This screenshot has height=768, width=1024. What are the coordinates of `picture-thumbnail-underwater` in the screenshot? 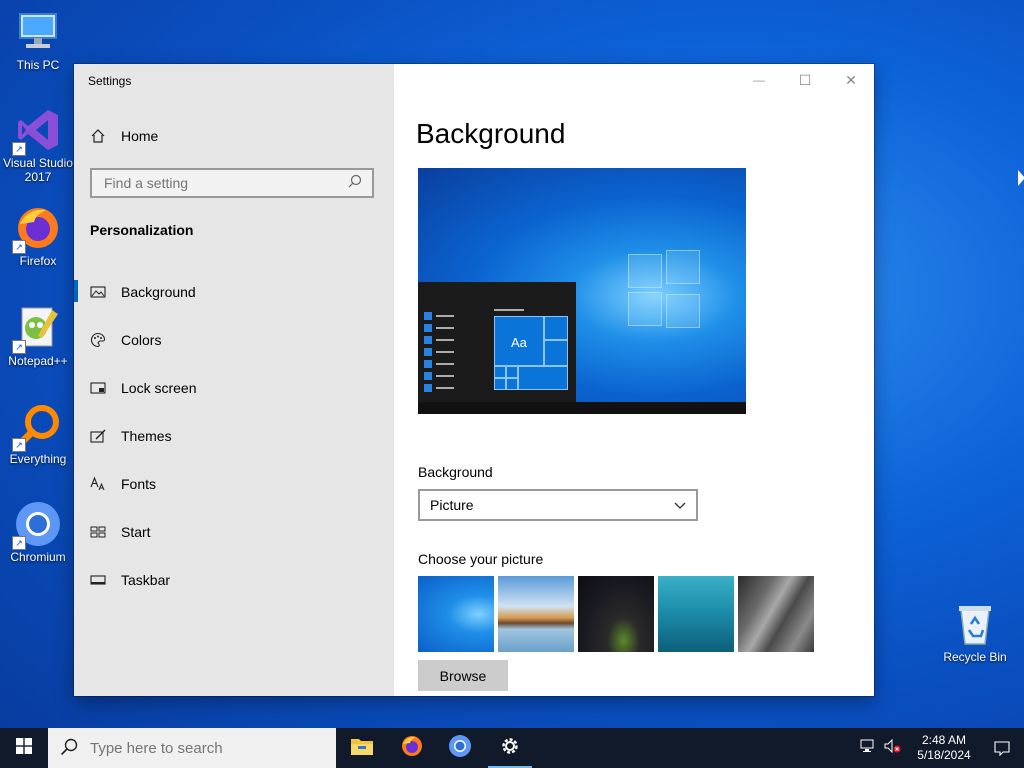 It's located at (696, 614).